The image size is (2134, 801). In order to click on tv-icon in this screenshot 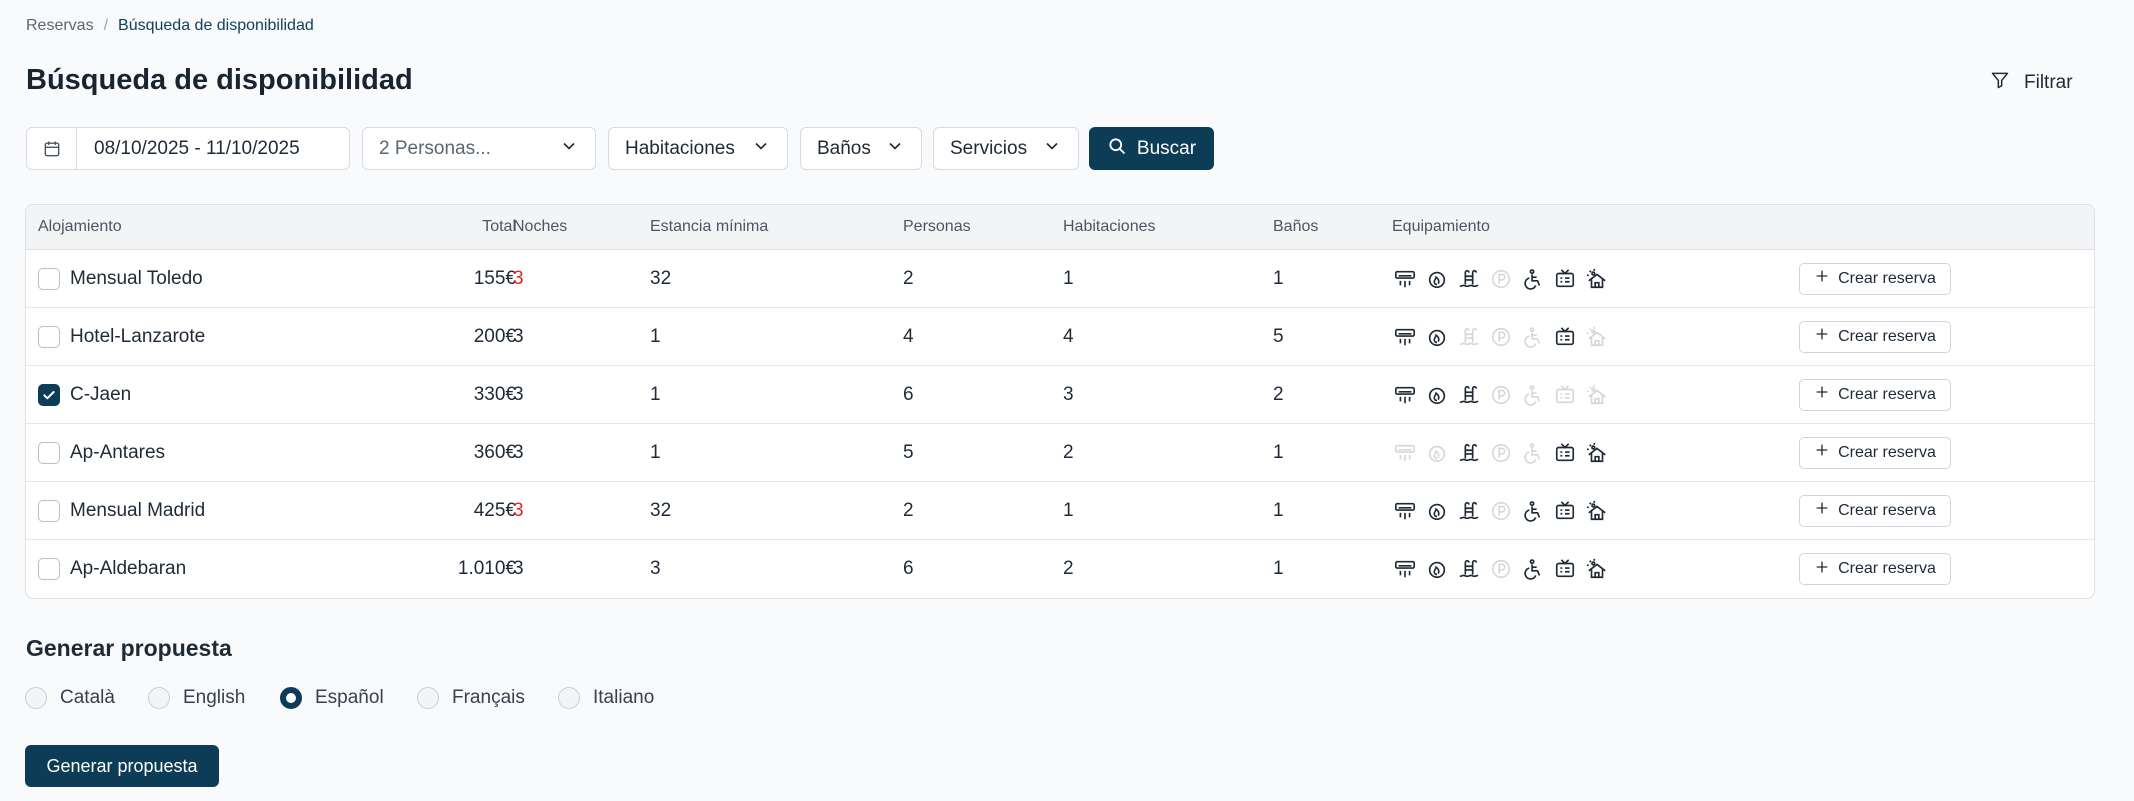, I will do `click(1565, 279)`.